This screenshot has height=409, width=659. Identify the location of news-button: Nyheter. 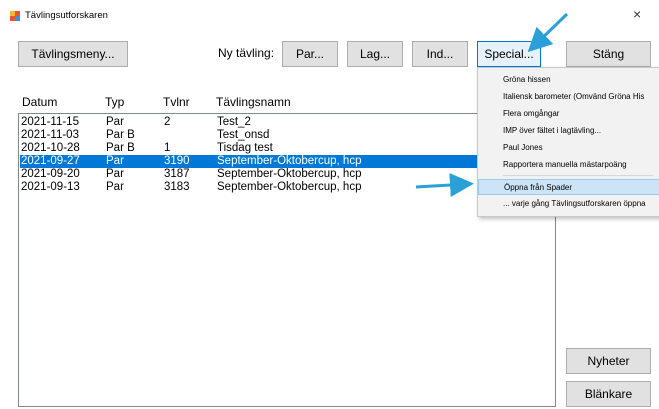
(608, 361).